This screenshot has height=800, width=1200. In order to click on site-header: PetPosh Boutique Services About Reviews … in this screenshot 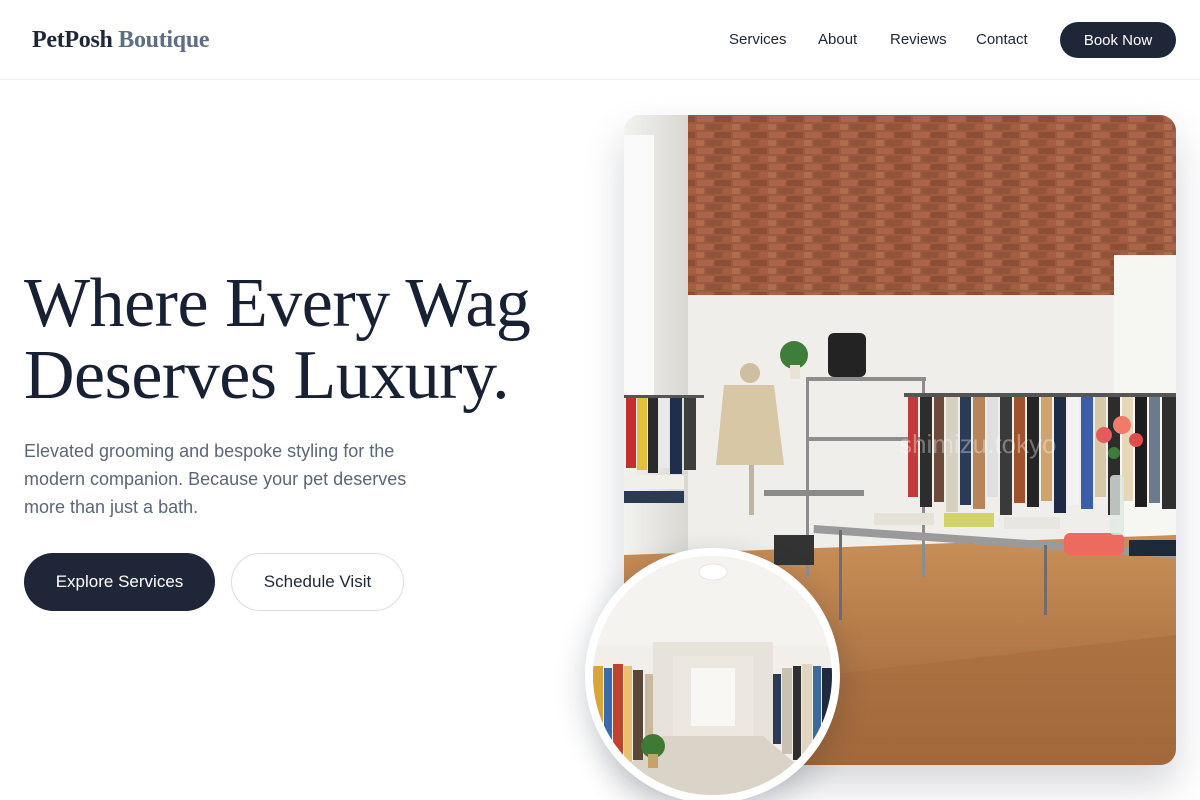, I will do `click(600, 40)`.